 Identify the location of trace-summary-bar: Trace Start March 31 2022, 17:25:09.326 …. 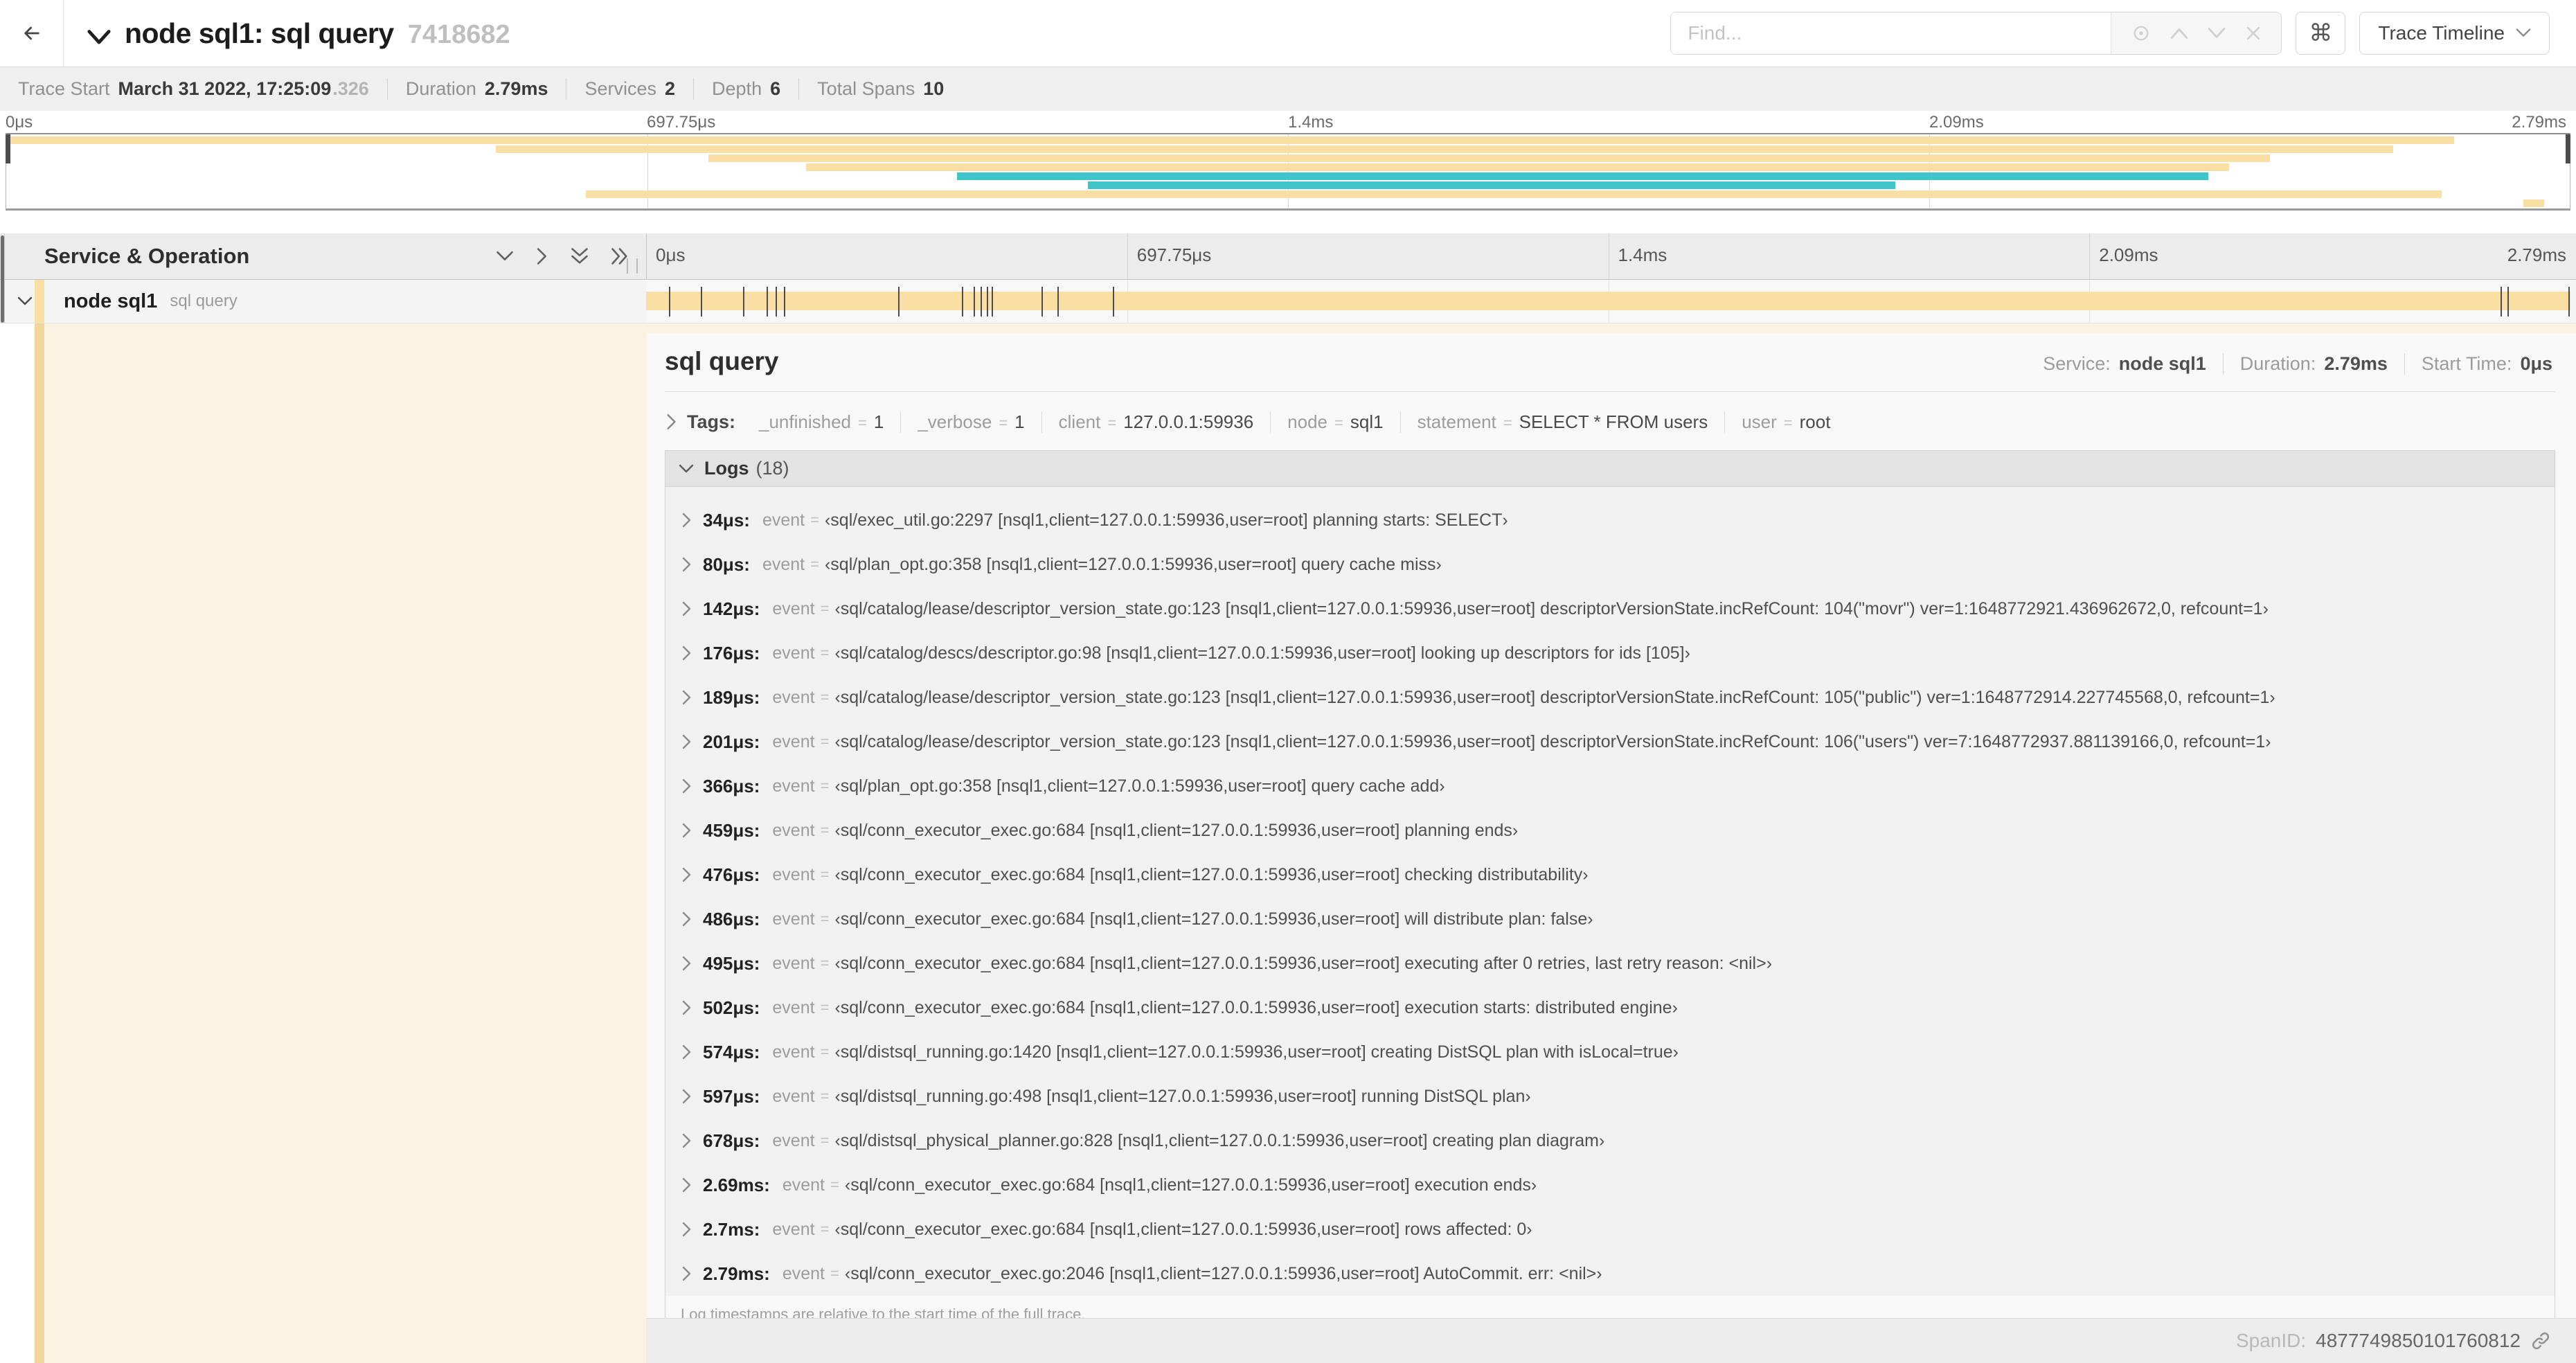
(1288, 89).